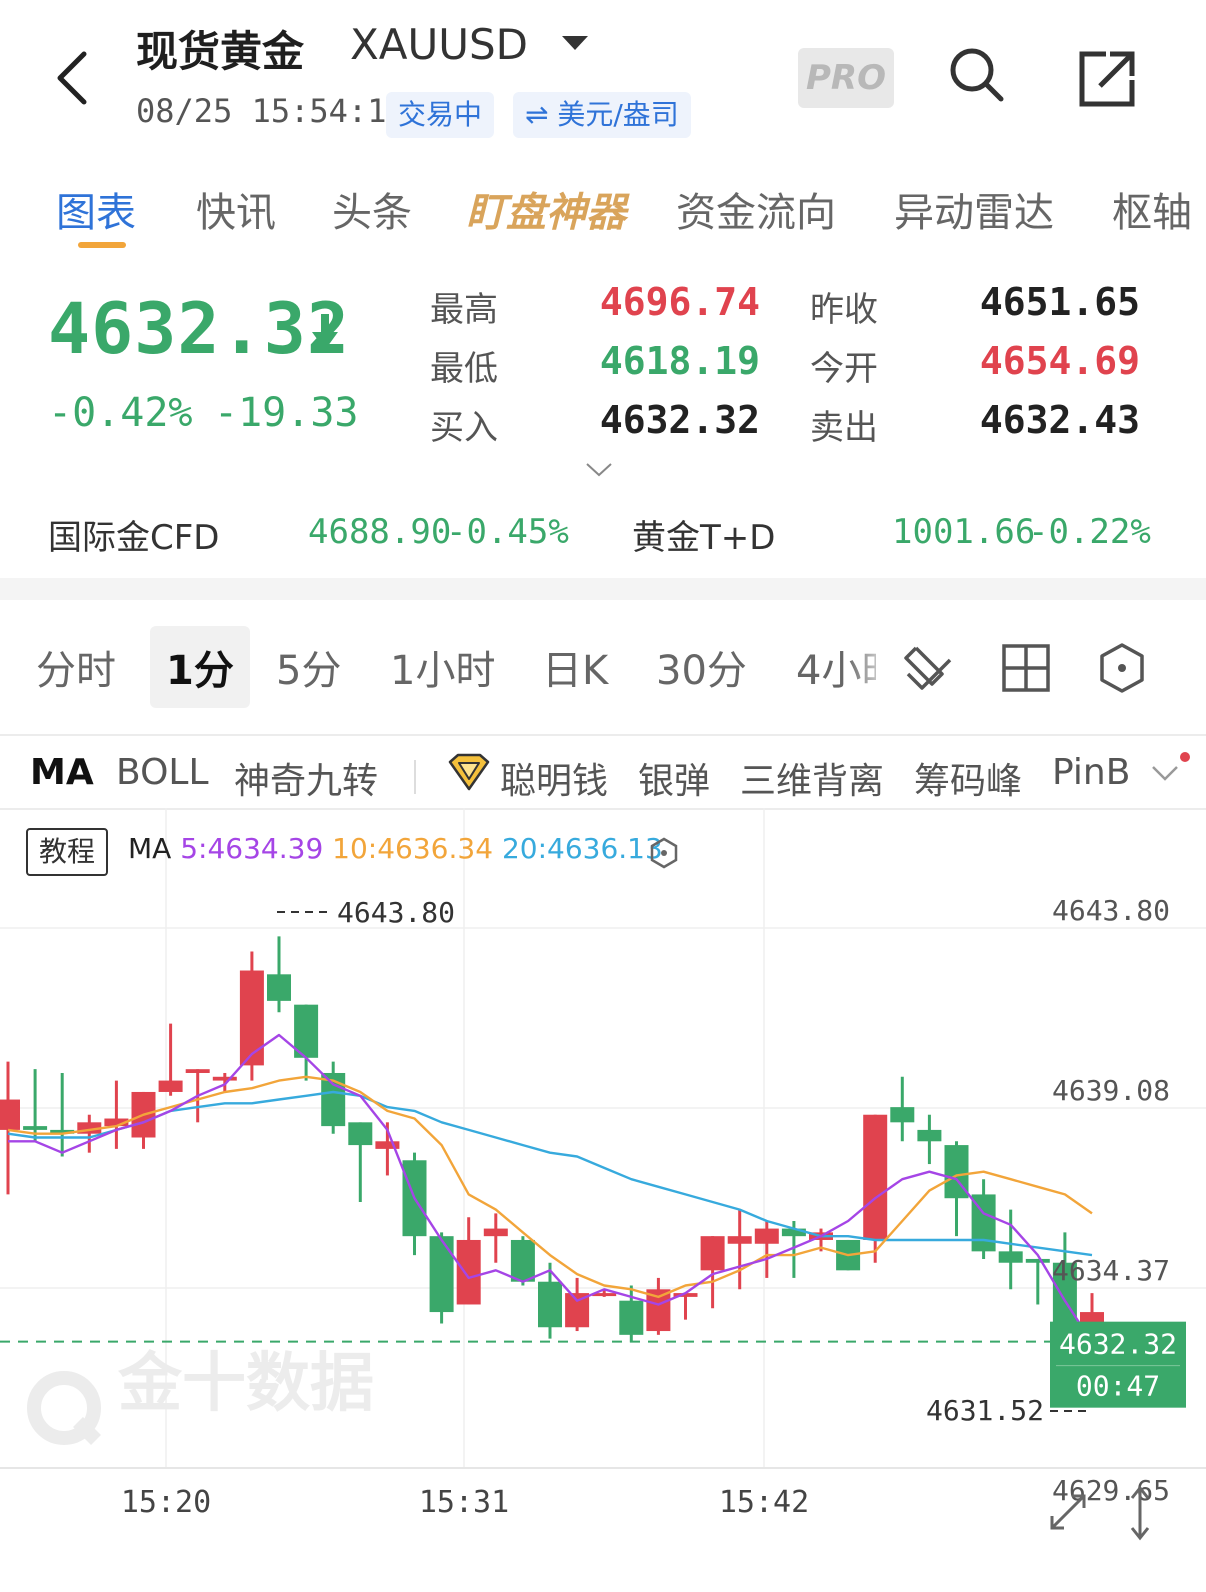  I want to click on y-tick-label: 4639.08, so click(1111, 1090).